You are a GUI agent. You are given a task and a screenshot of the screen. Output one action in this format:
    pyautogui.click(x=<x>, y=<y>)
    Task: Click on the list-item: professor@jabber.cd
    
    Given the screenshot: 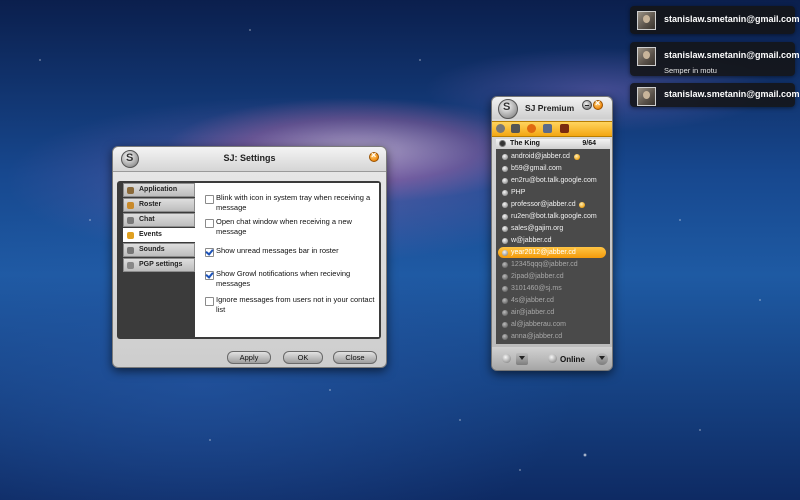 What is the action you would take?
    pyautogui.click(x=553, y=205)
    